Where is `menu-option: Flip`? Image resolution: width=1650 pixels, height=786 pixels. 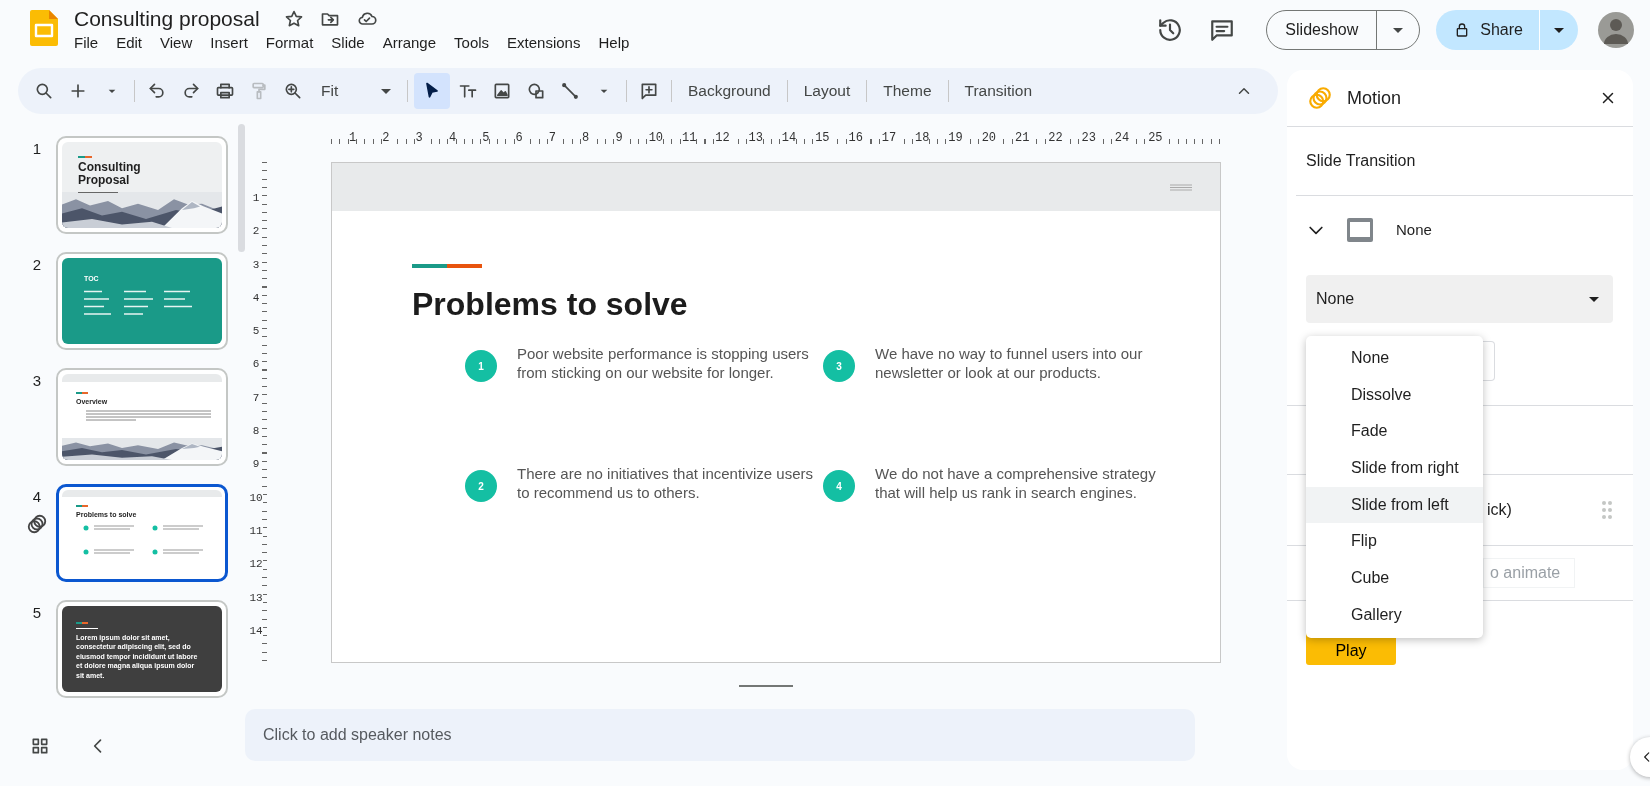
menu-option: Flip is located at coordinates (1394, 542).